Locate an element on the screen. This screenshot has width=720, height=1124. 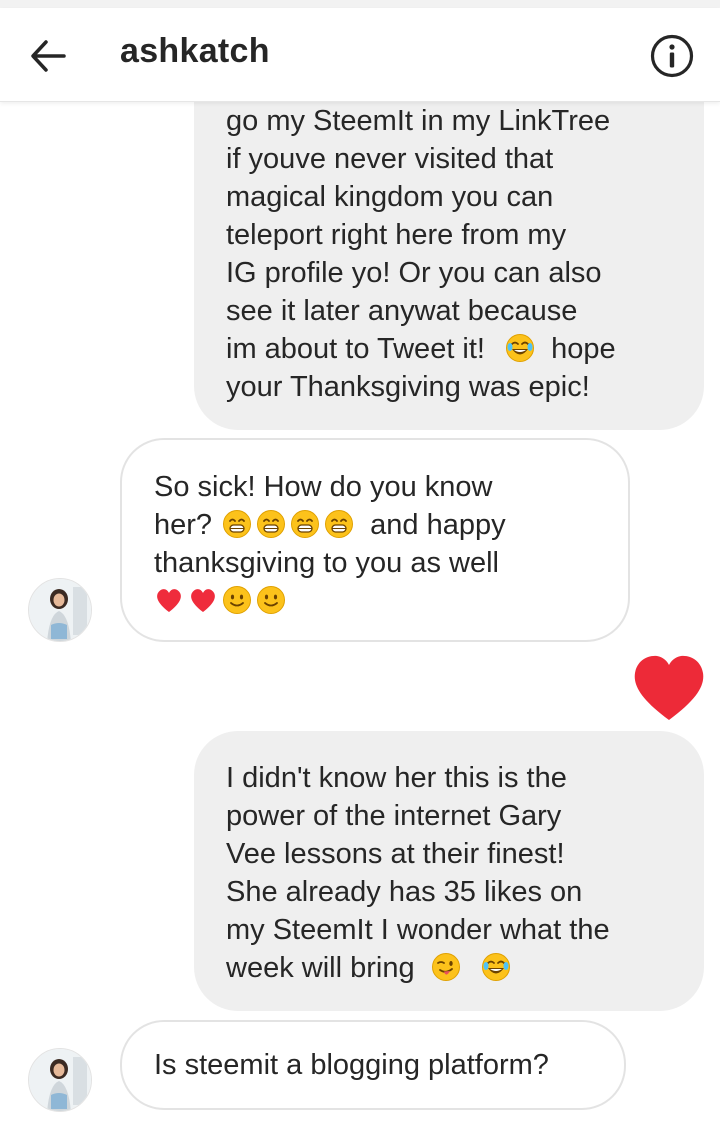
message-line is located at coordinates (375, 601).